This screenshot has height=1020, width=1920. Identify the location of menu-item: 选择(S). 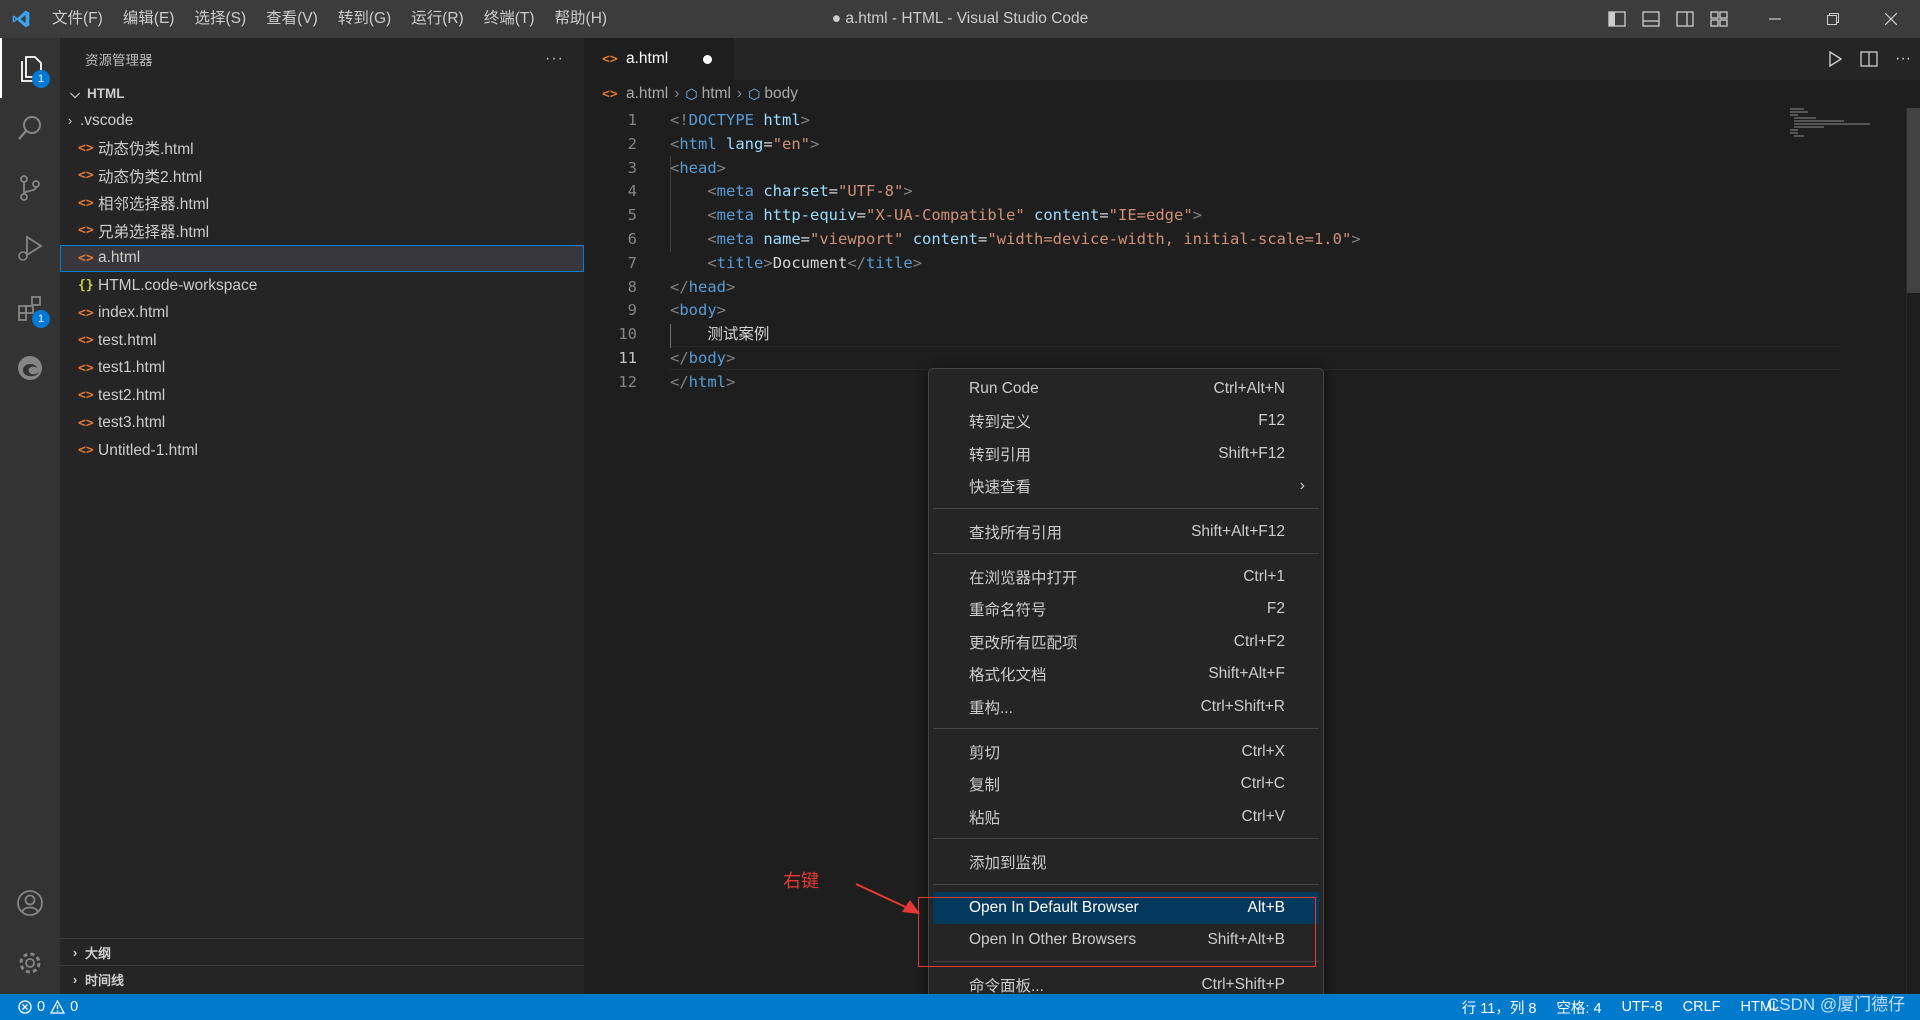
(220, 19).